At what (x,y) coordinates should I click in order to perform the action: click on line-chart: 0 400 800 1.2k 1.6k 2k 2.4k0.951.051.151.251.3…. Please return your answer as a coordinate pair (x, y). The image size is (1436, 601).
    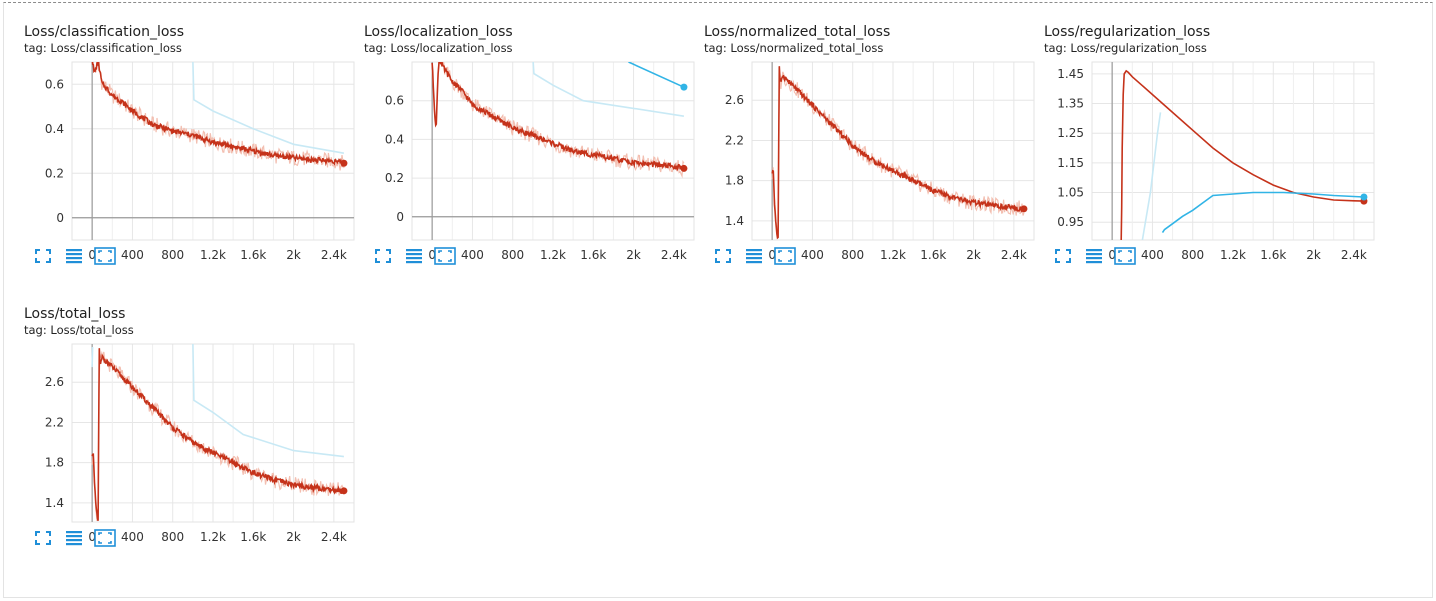
    Looking at the image, I should click on (1216, 161).